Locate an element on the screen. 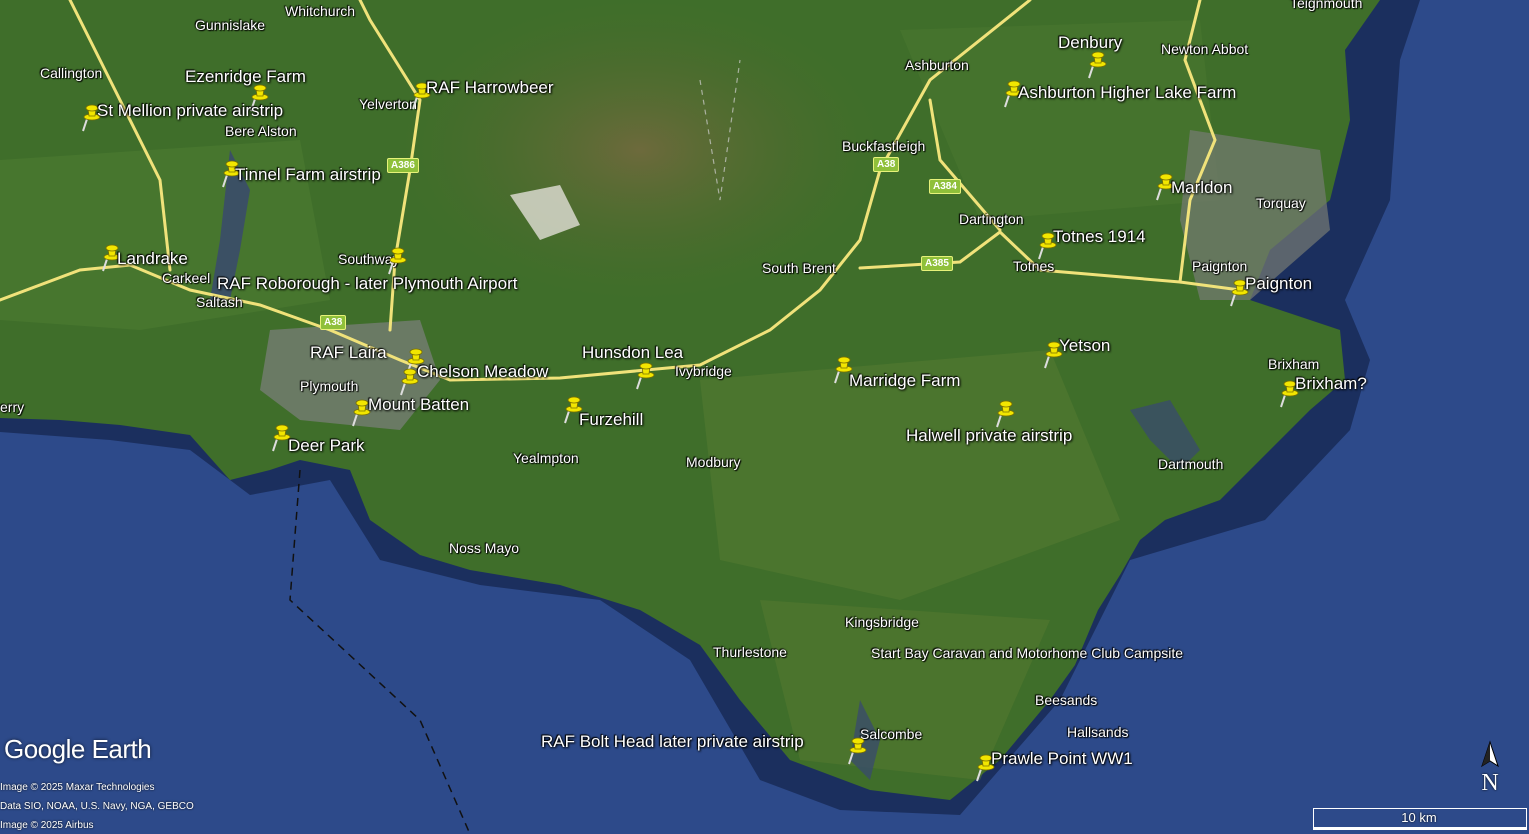  place-label: Totnes is located at coordinates (1034, 266).